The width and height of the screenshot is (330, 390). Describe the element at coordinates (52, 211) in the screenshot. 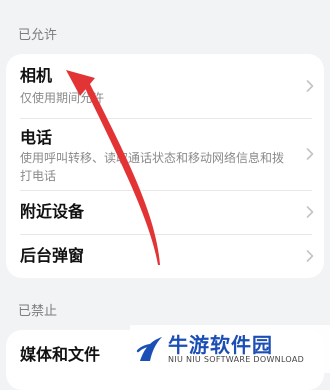

I see `permission-title: 附近设备` at that location.